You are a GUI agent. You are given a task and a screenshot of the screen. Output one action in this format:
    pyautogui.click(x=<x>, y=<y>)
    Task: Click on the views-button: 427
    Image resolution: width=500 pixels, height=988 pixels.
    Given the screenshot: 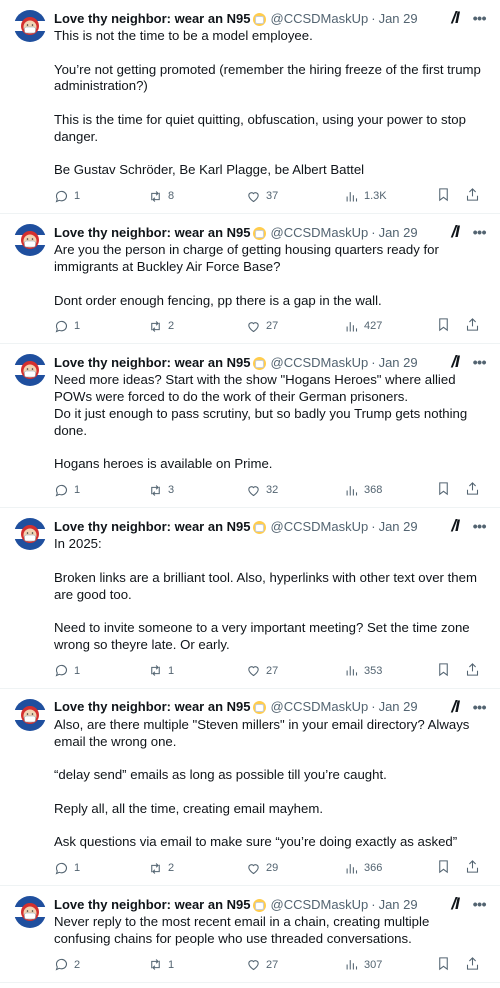 What is the action you would take?
    pyautogui.click(x=376, y=326)
    